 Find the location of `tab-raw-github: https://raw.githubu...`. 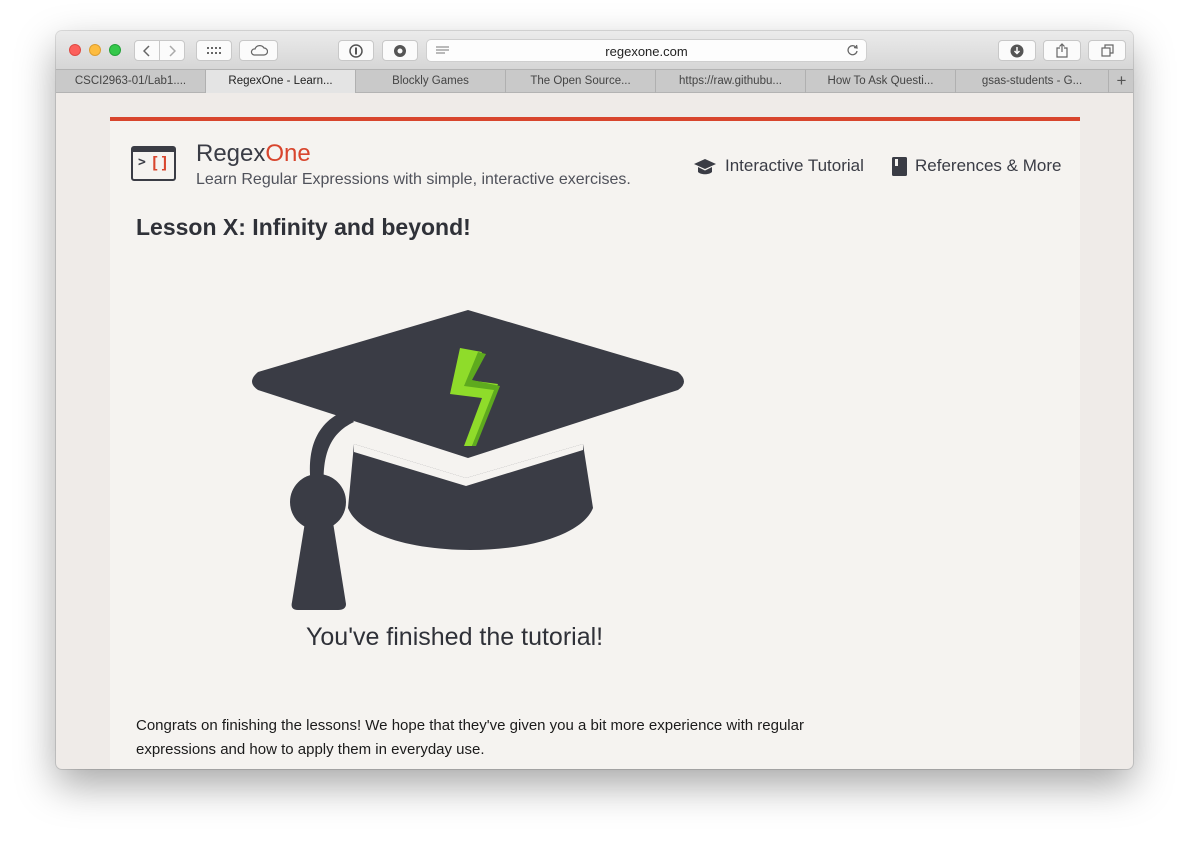

tab-raw-github: https://raw.githubu... is located at coordinates (731, 81).